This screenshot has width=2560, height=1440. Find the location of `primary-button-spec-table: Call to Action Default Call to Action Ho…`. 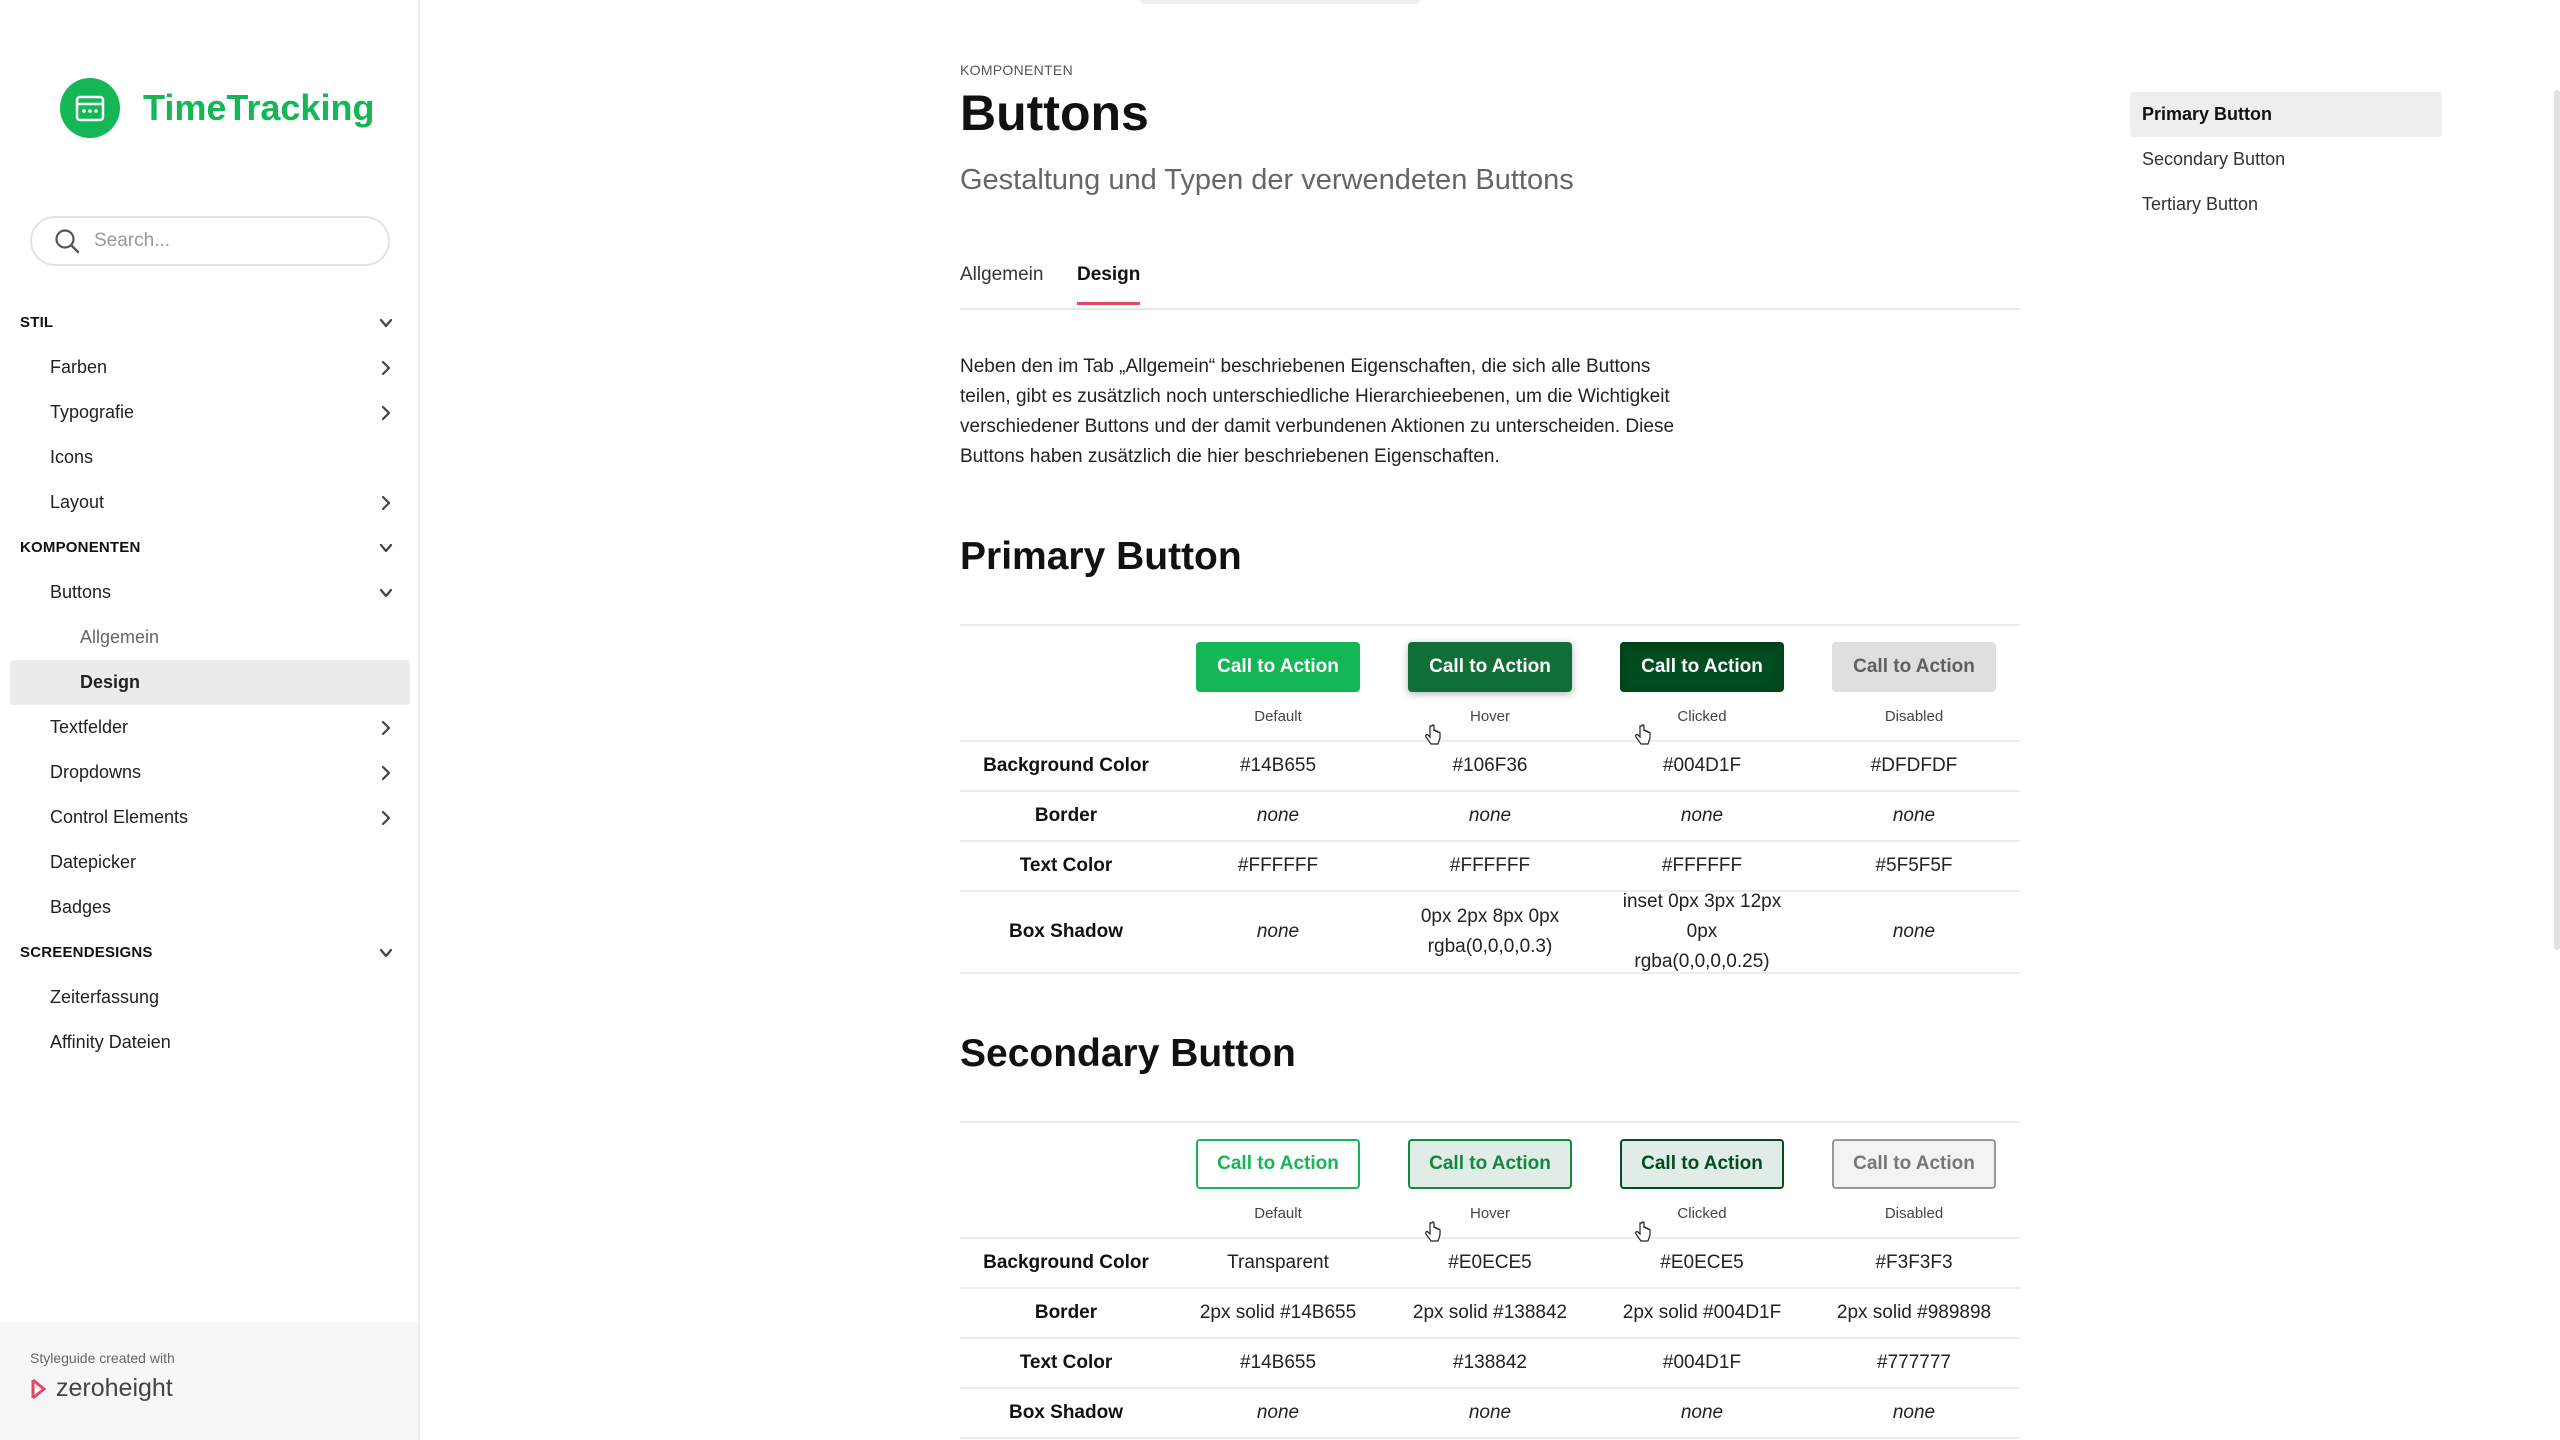

primary-button-spec-table: Call to Action Default Call to Action Ho… is located at coordinates (1490, 799).